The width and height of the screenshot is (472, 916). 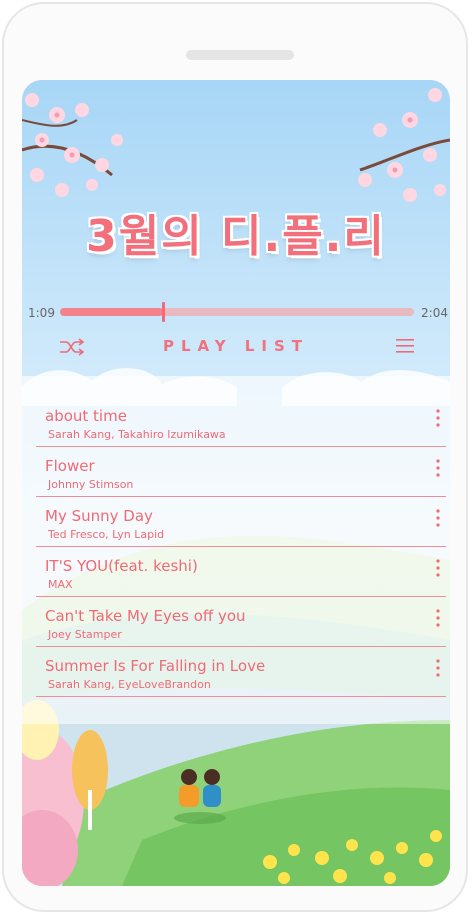 What do you see at coordinates (91, 484) in the screenshot?
I see `song-artist: Johnny Stimson` at bounding box center [91, 484].